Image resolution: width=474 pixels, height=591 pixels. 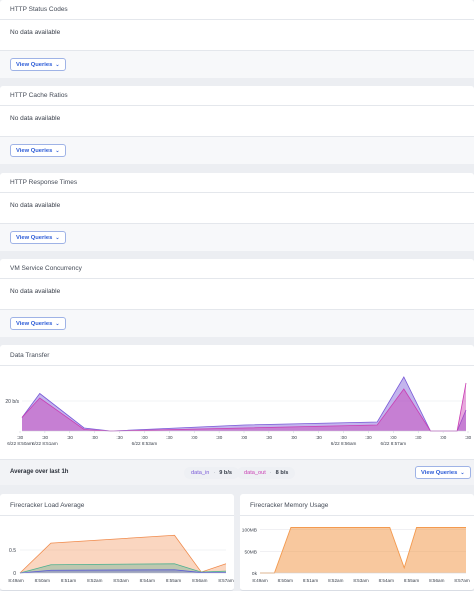 I want to click on legend-name: data_in, so click(x=200, y=473).